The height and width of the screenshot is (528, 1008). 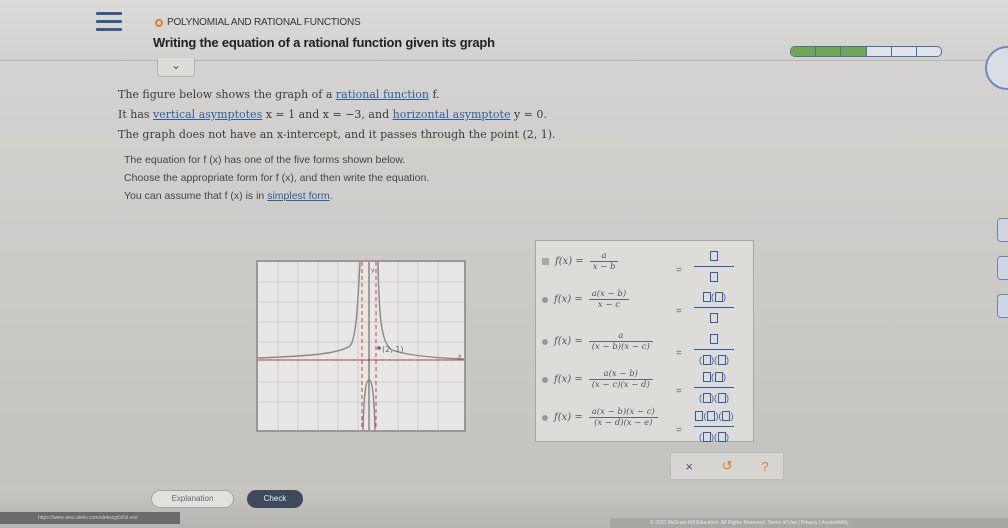 What do you see at coordinates (707, 349) in the screenshot?
I see `template-fraction-3: = ()()` at bounding box center [707, 349].